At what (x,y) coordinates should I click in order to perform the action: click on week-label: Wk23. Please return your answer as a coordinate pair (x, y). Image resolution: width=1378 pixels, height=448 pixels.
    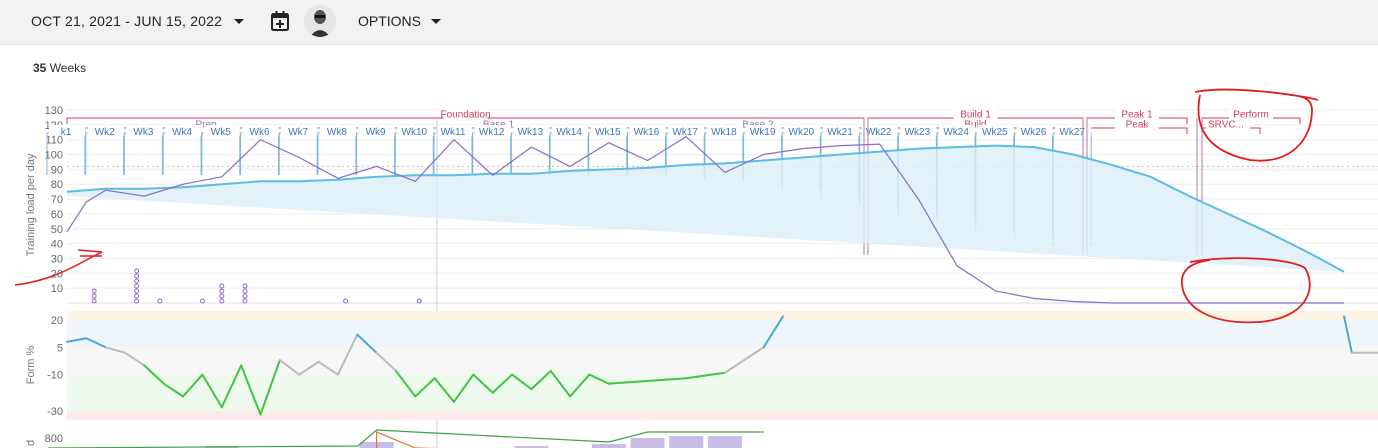
    Looking at the image, I should click on (918, 132).